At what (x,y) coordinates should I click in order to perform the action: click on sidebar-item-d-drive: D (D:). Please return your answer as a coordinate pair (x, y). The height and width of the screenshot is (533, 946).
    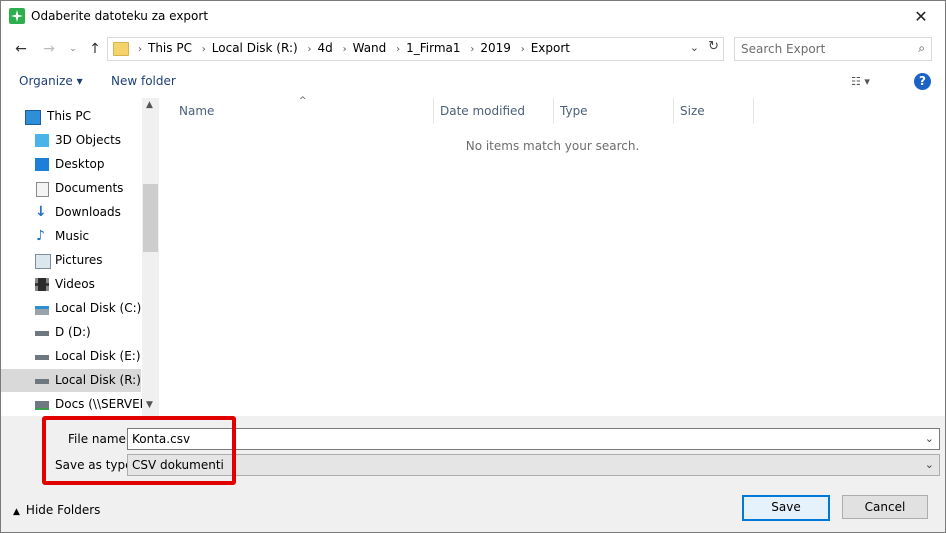
    Looking at the image, I should click on (71, 332).